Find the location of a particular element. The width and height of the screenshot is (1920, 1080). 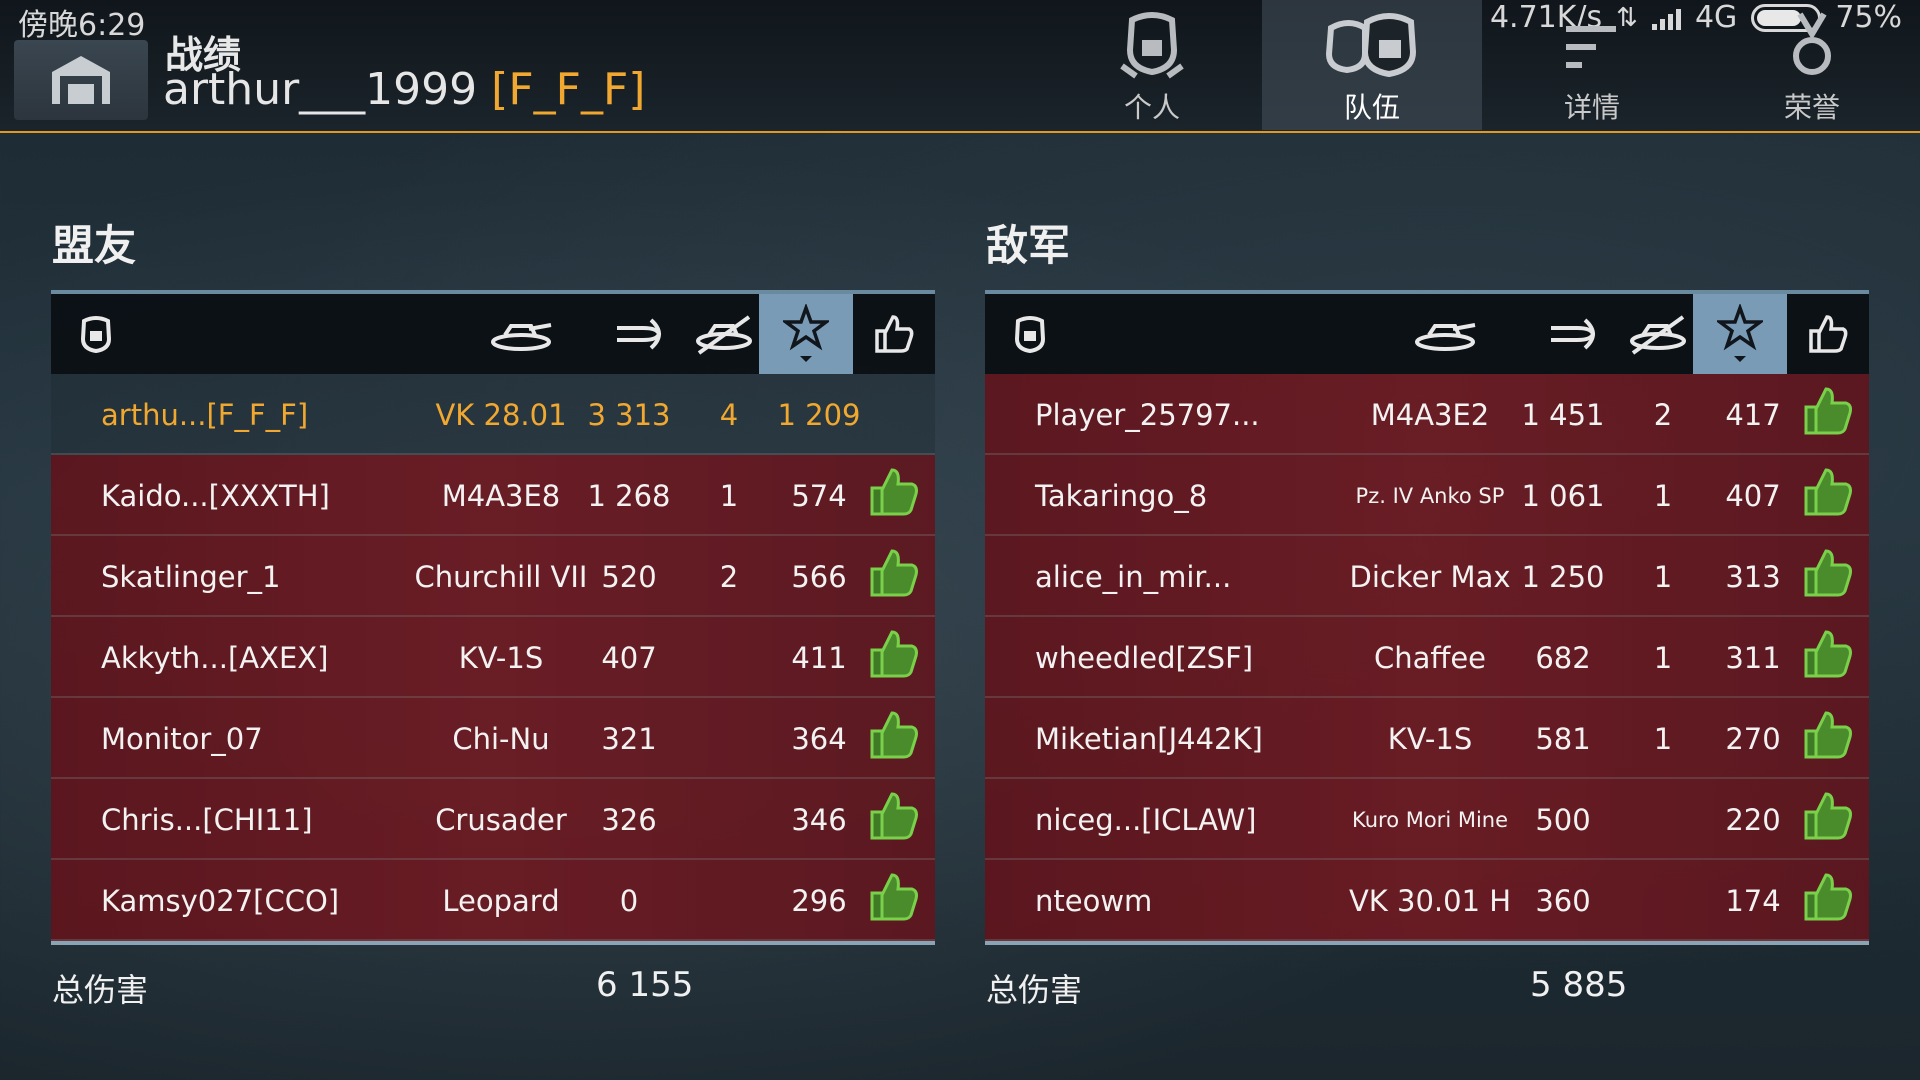

enemies-header-row is located at coordinates (1427, 332).